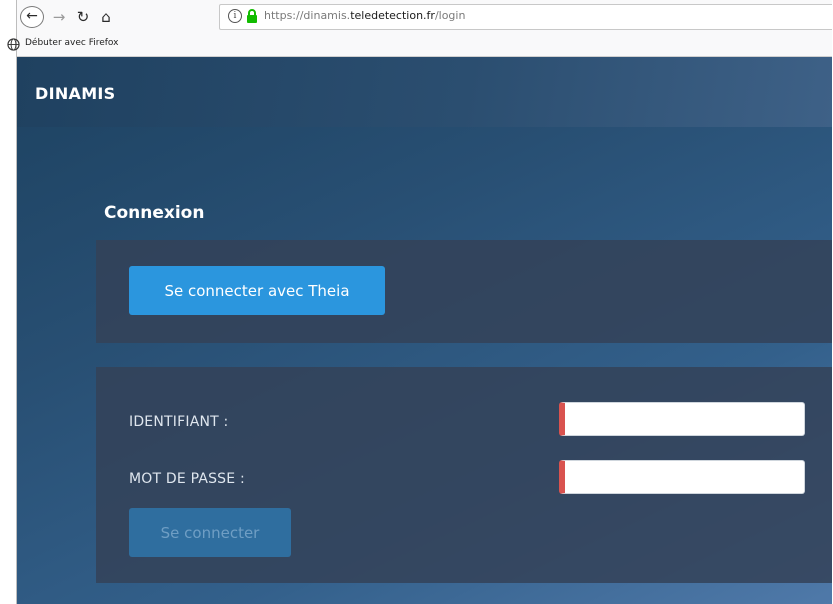 The width and height of the screenshot is (833, 604). What do you see at coordinates (252, 16) in the screenshot?
I see `lock-icon` at bounding box center [252, 16].